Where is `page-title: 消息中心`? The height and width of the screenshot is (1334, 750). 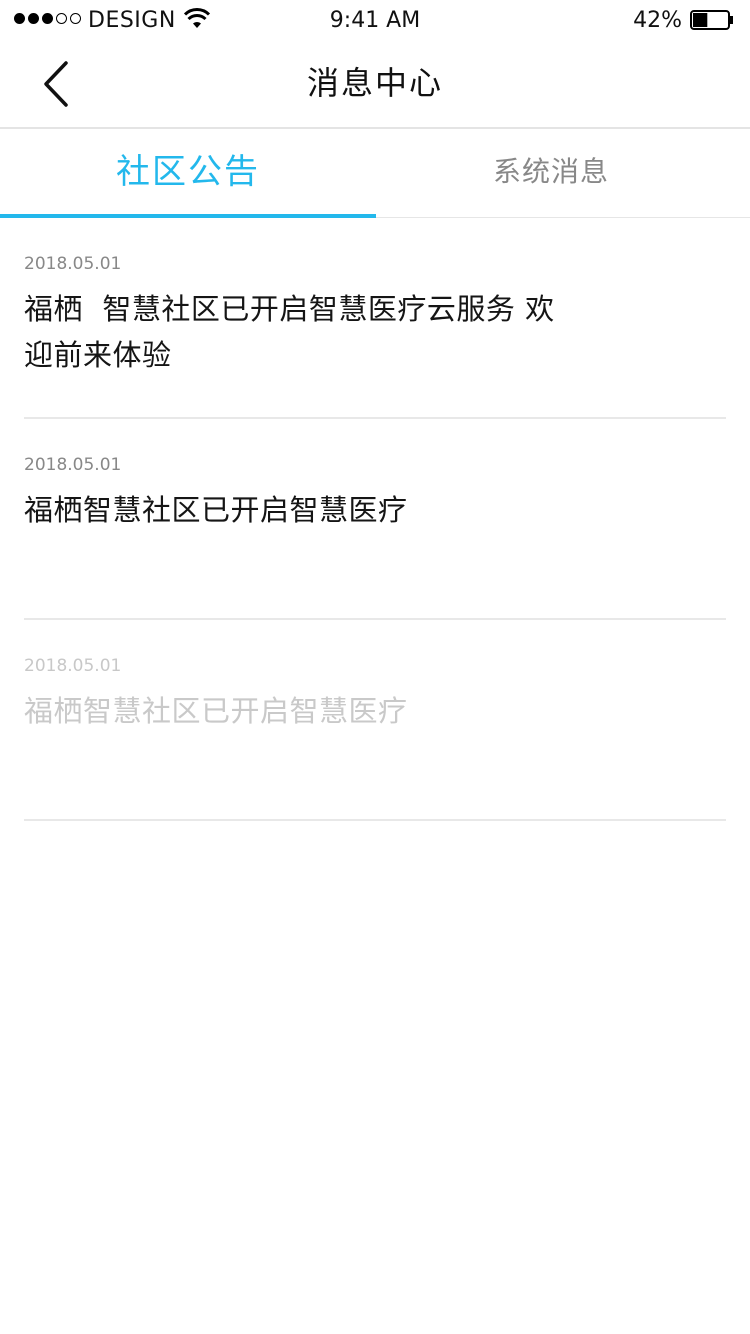
page-title: 消息中心 is located at coordinates (374, 83).